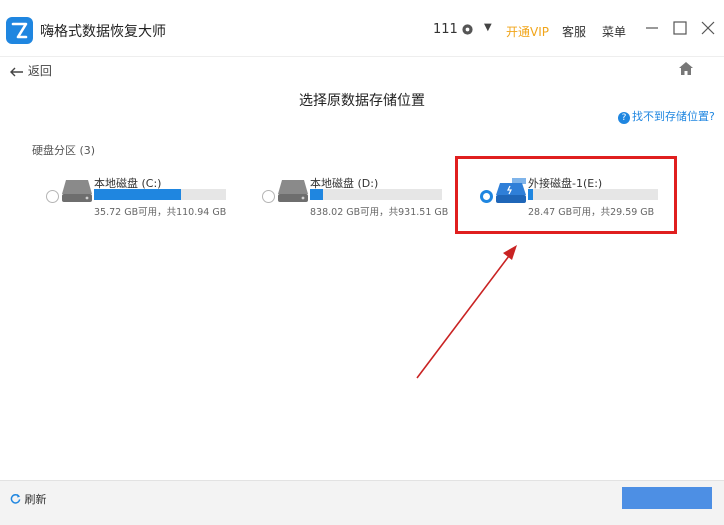  What do you see at coordinates (16, 71) in the screenshot?
I see `arrow-left-icon` at bounding box center [16, 71].